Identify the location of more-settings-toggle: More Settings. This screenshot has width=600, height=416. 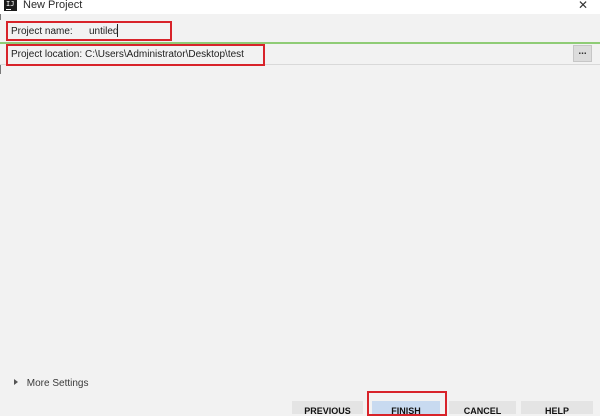
(51, 385).